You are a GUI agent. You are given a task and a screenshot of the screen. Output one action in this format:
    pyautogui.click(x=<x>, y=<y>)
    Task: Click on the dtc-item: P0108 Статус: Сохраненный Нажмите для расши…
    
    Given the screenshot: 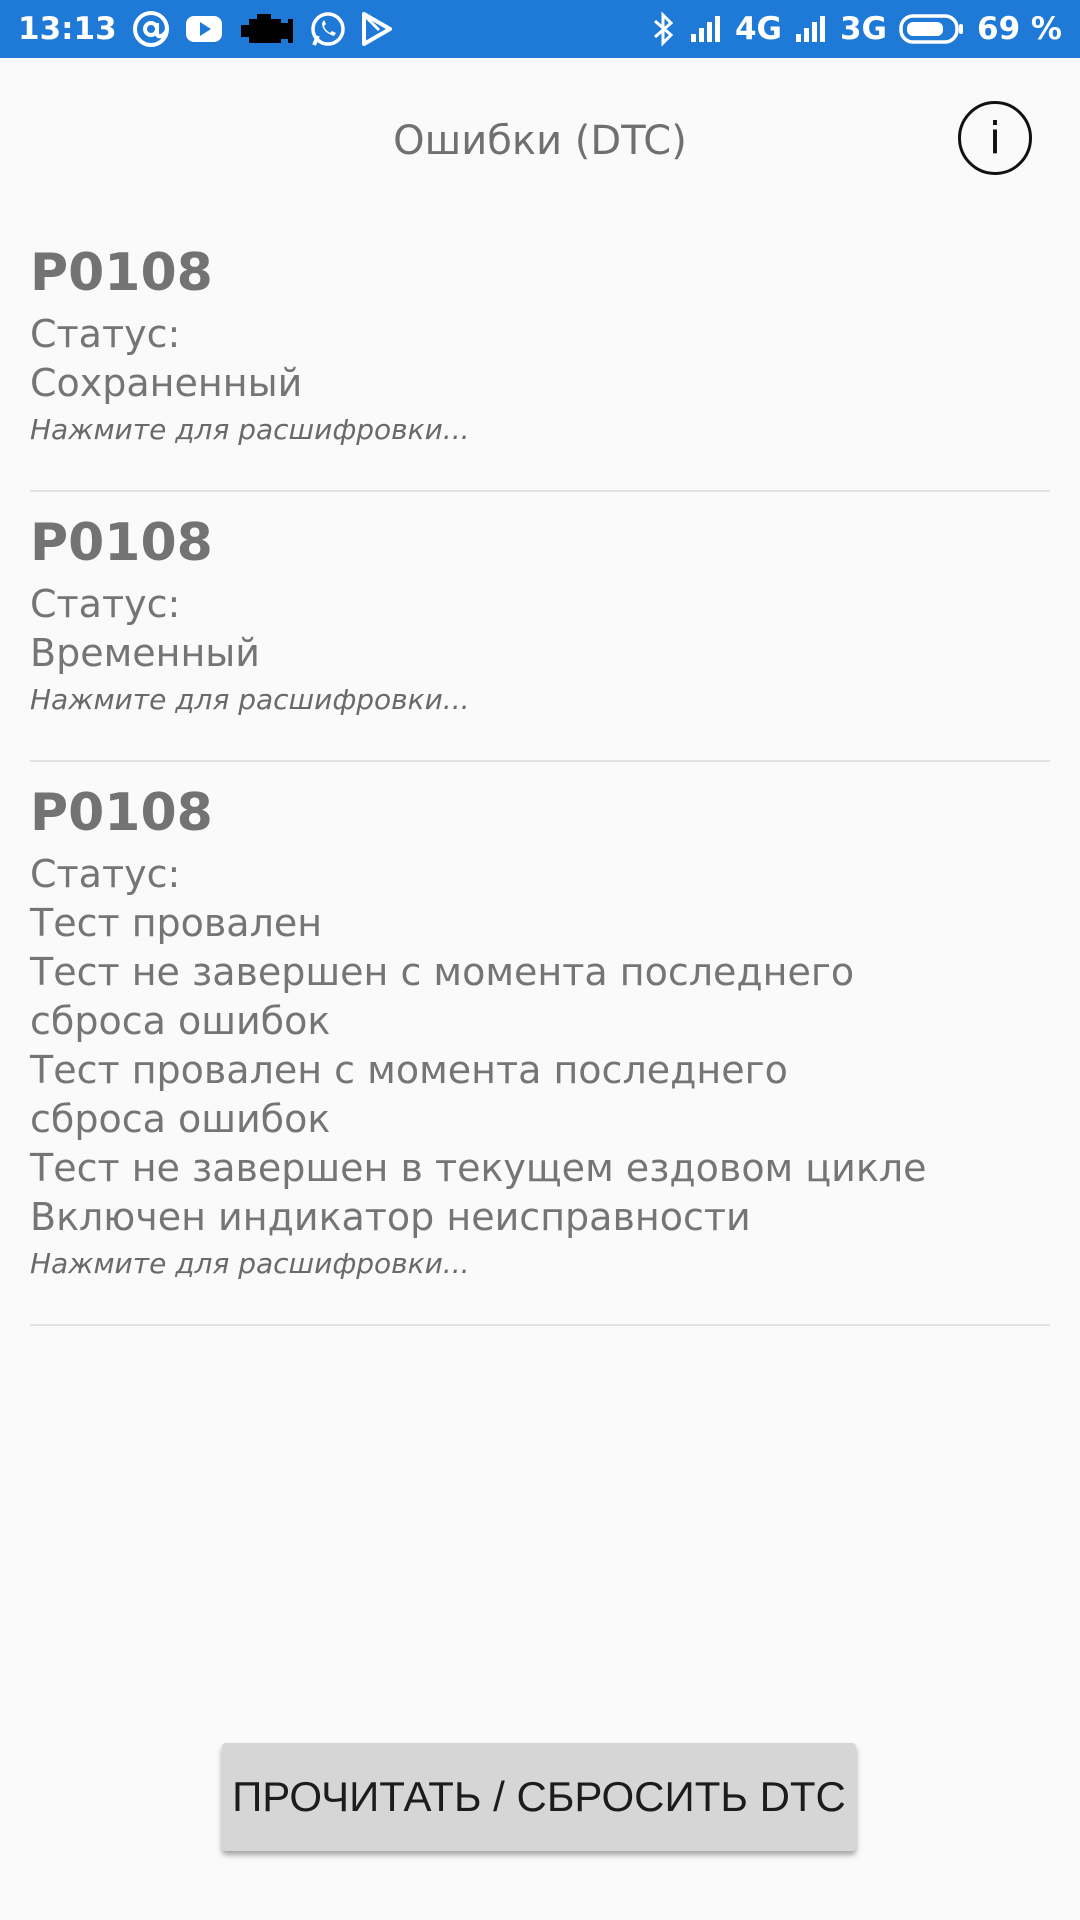 What is the action you would take?
    pyautogui.click(x=540, y=366)
    